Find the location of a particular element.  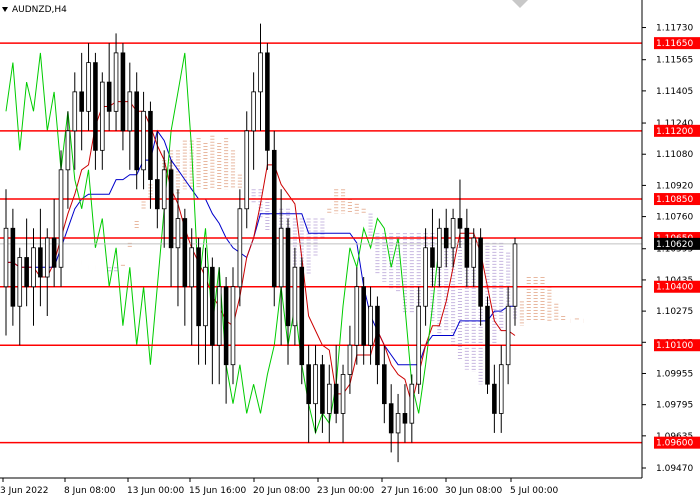

x-tick-label: 5 Jul 00:00 is located at coordinates (534, 491).